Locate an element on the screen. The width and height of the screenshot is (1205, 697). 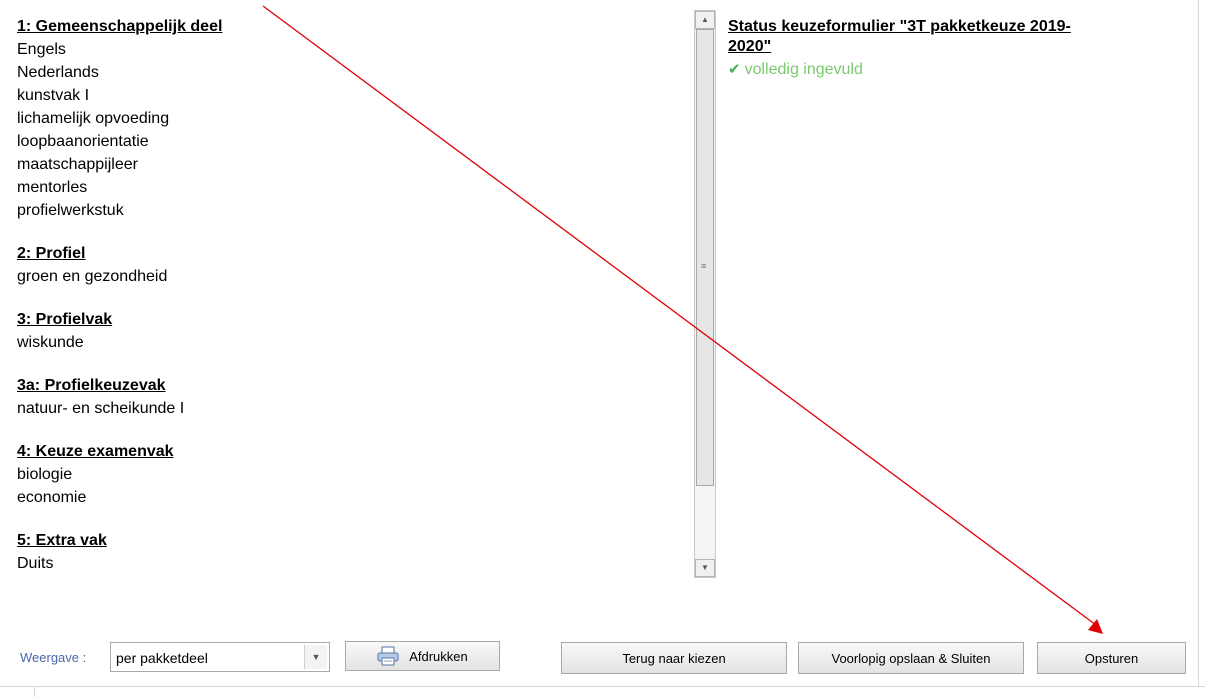
subject-item: Engels is located at coordinates (41, 49).